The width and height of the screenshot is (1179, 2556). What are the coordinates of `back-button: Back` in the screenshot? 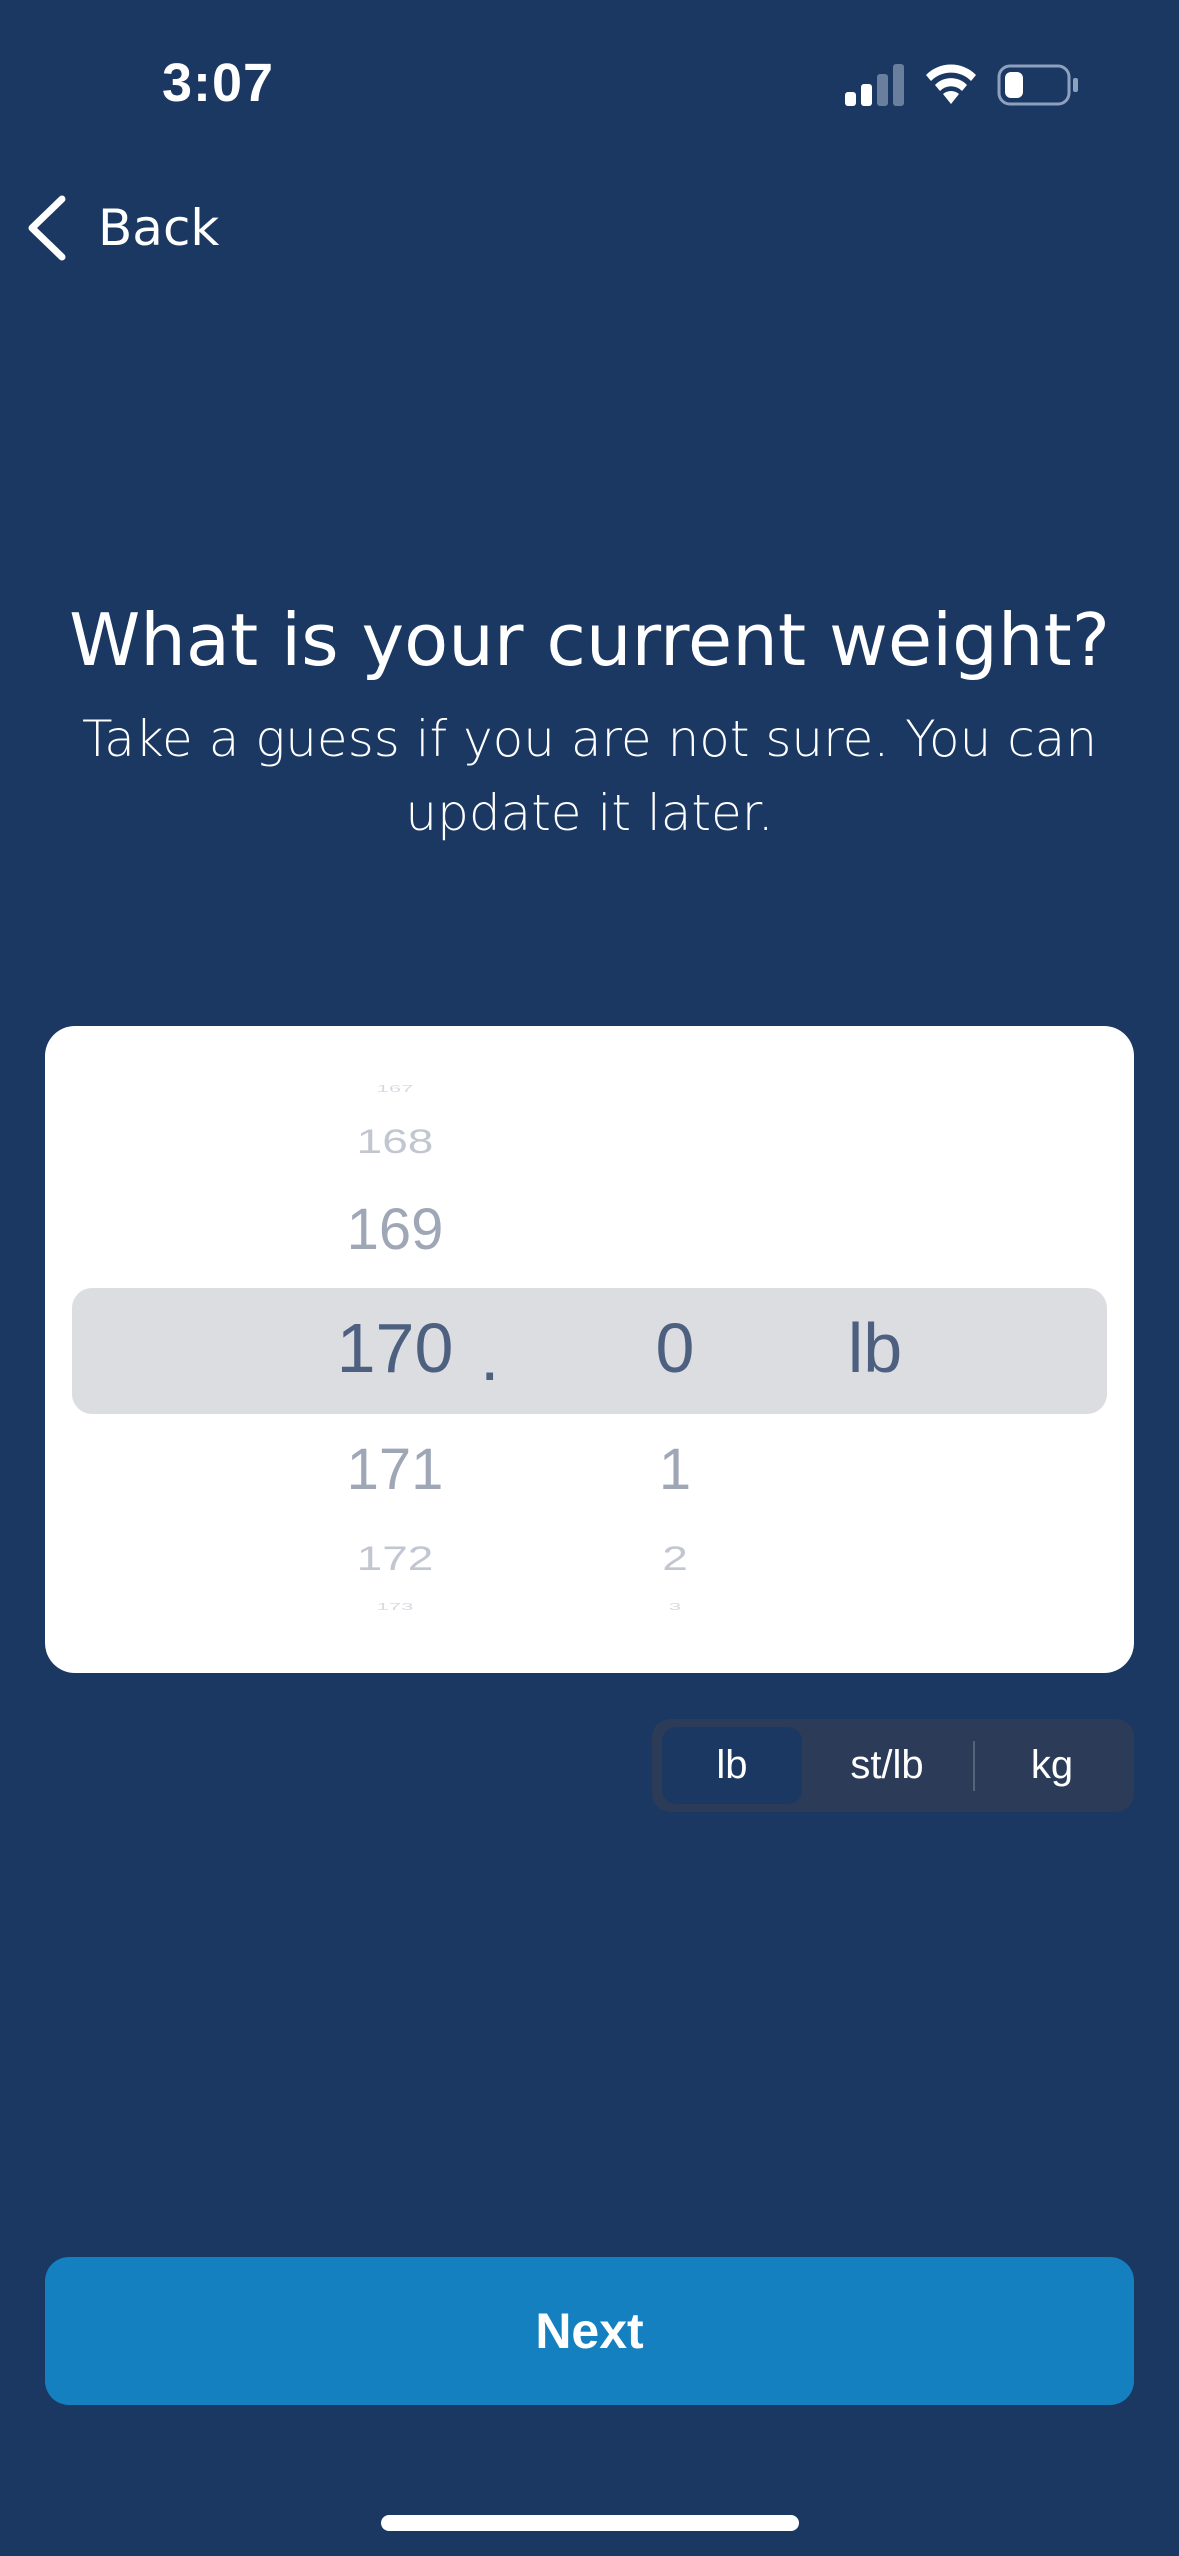 It's located at (121, 228).